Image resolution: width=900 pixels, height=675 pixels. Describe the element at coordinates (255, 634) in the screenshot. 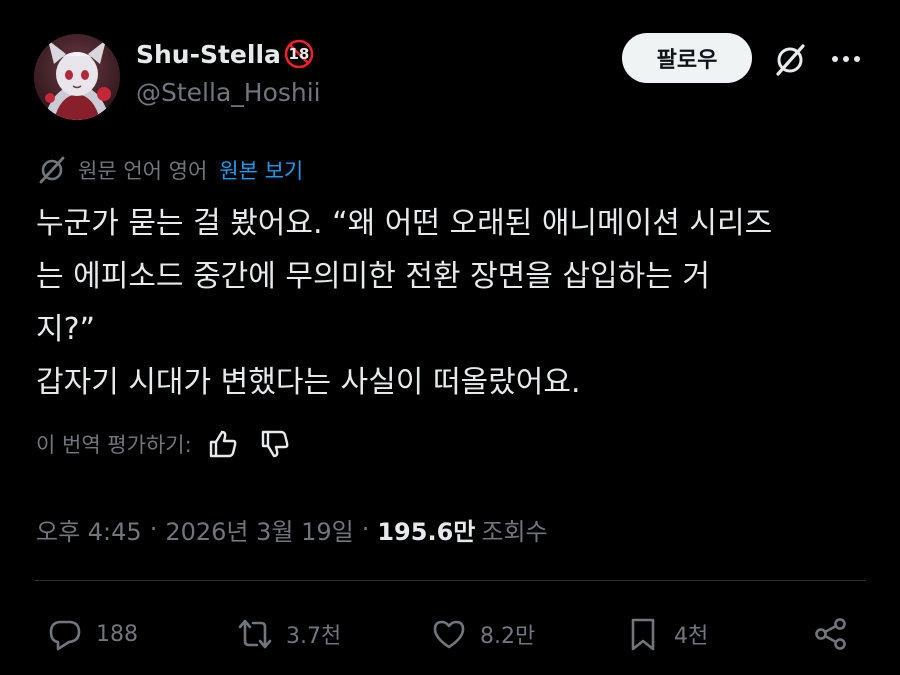

I see `retweet-icon` at that location.